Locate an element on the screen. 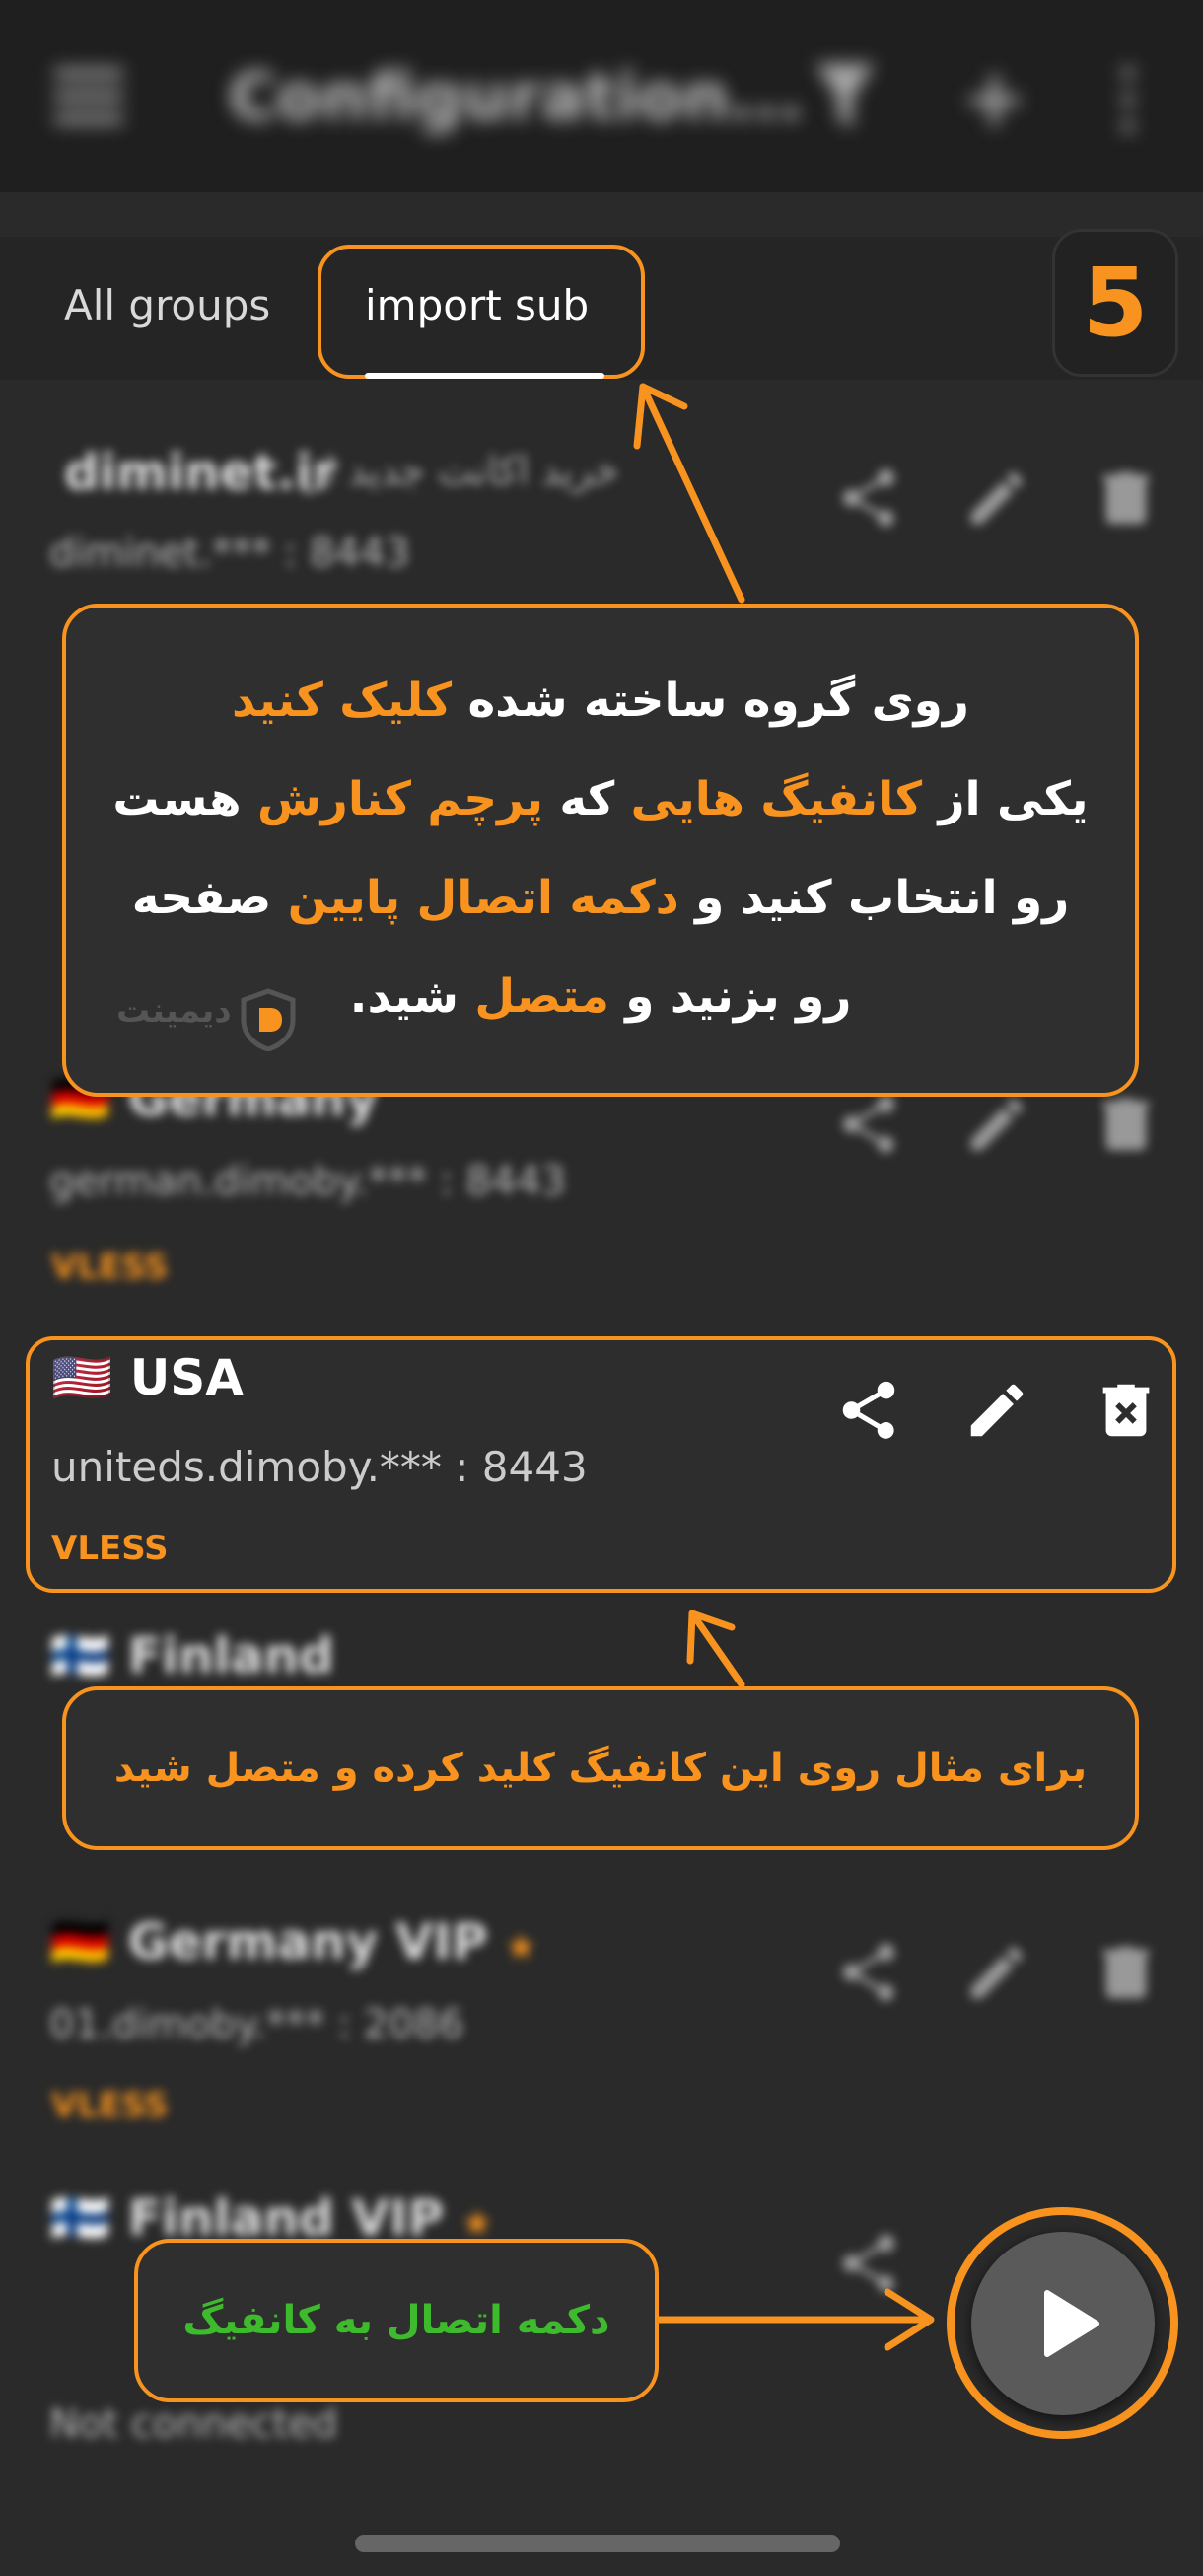 This screenshot has width=1203, height=2576. brand-logo: دیمینت is located at coordinates (174, 1011).